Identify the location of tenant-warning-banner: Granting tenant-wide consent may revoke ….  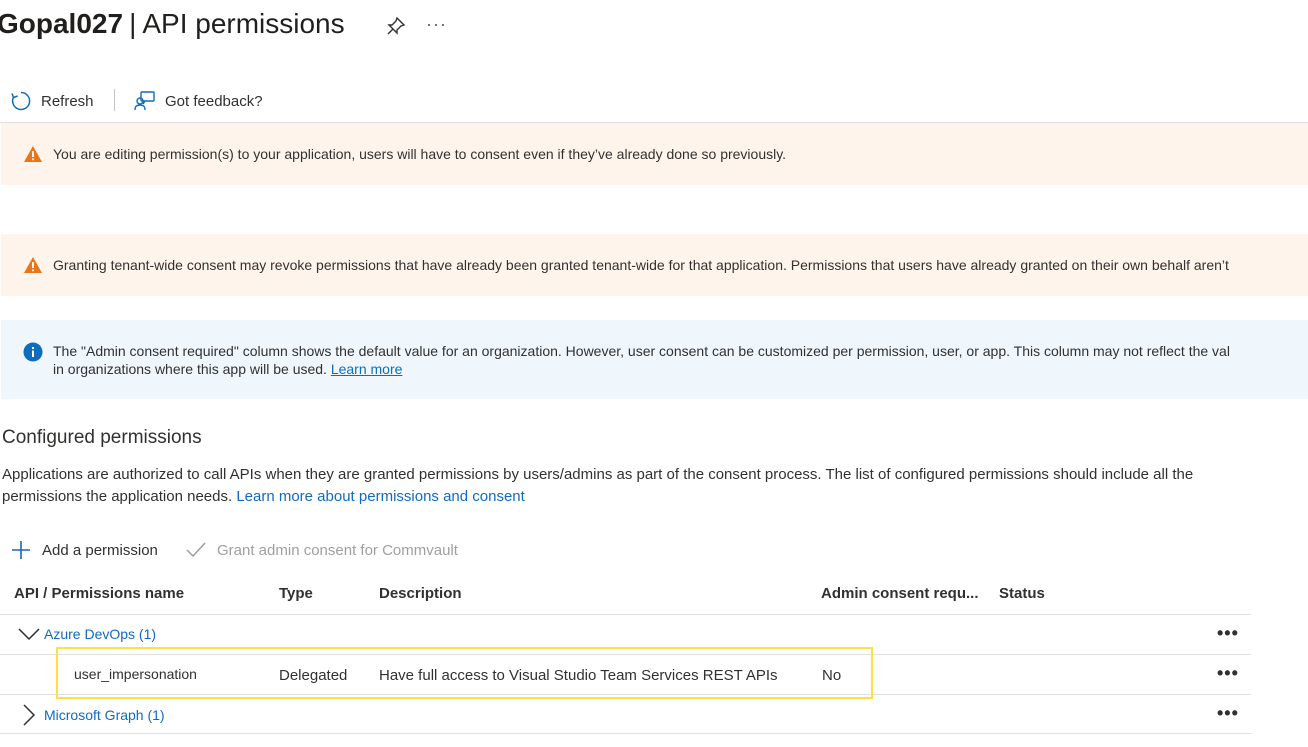
(654, 265).